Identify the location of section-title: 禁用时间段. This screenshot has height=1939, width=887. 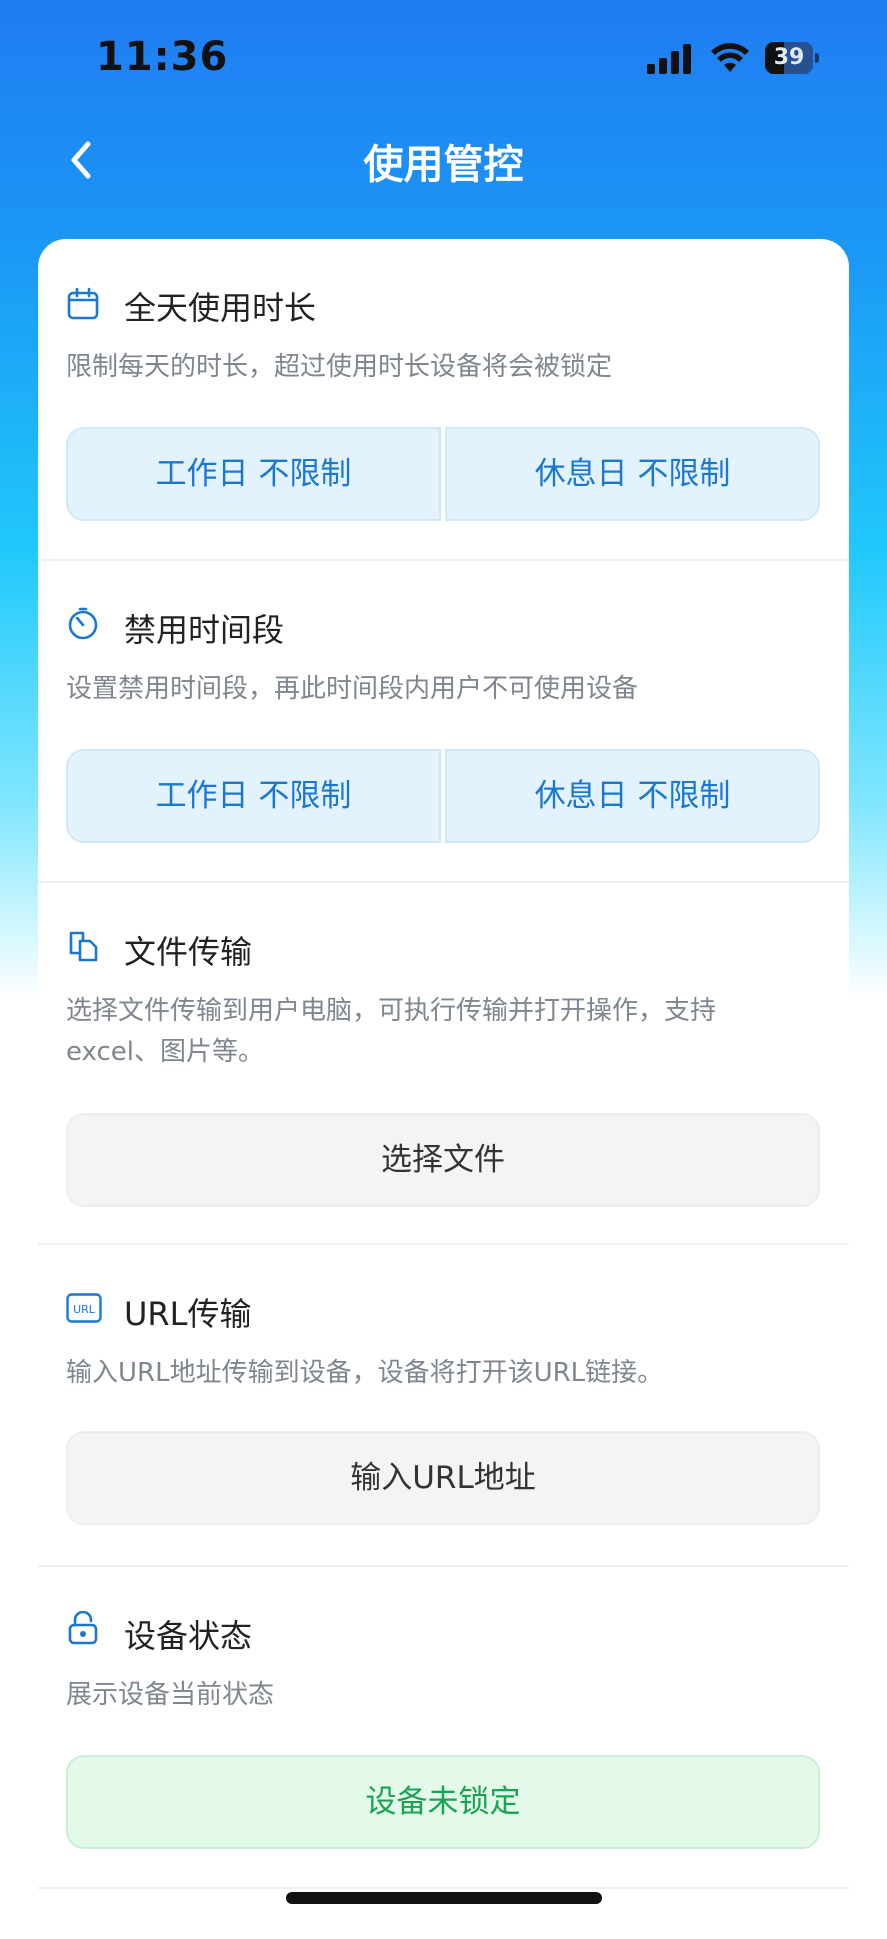
(204, 630).